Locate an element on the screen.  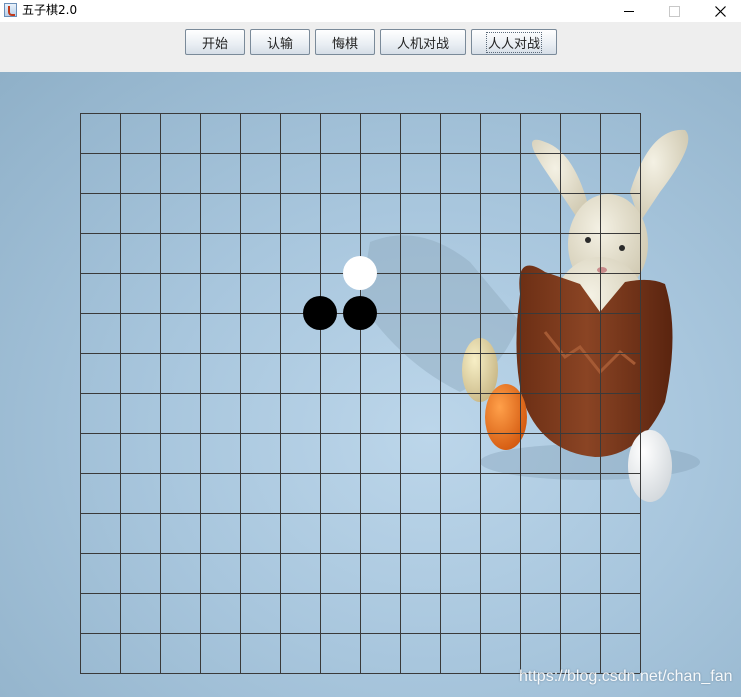
undo-button: 悔棋 is located at coordinates (345, 42).